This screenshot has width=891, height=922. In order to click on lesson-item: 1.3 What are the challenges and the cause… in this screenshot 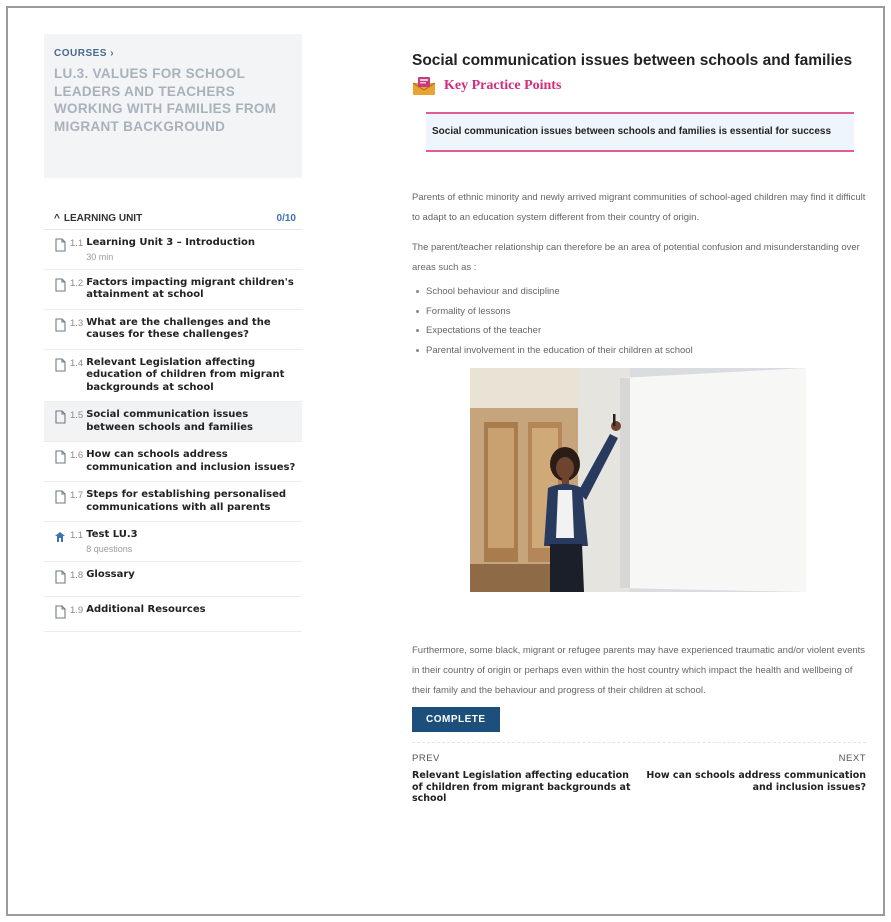, I will do `click(173, 330)`.